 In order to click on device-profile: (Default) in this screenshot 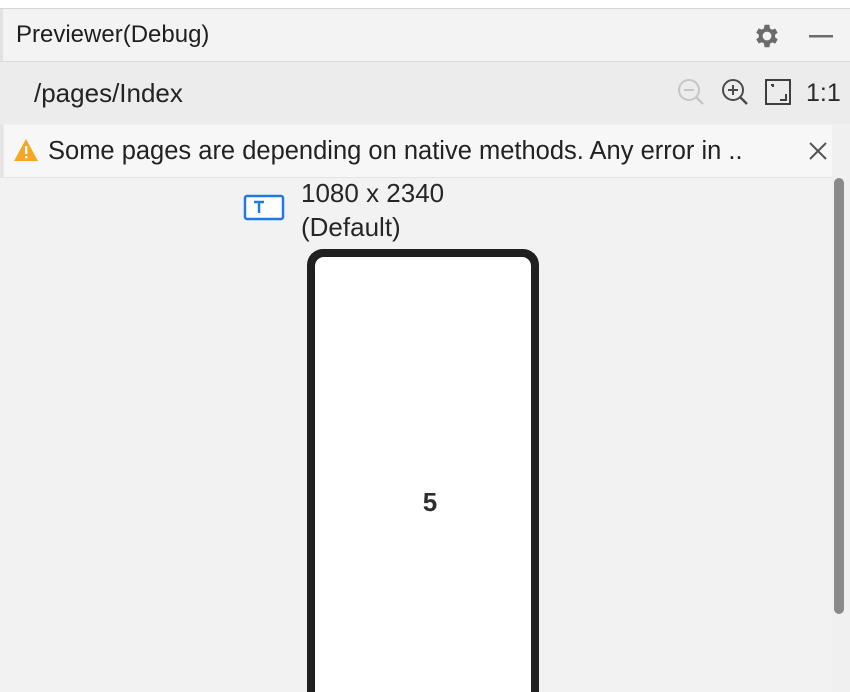, I will do `click(351, 227)`.